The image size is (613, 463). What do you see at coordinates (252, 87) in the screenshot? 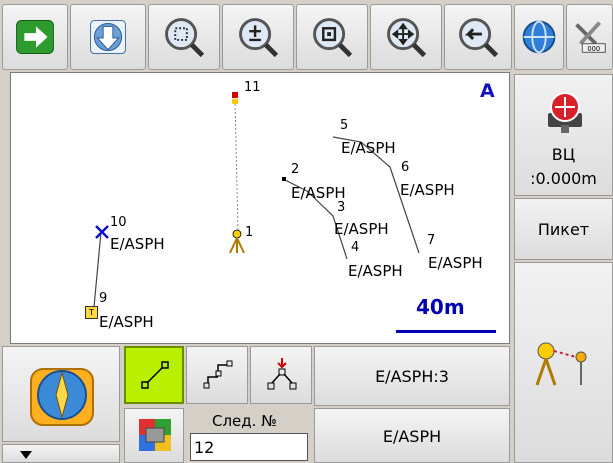
I see `point-label-11: 11` at bounding box center [252, 87].